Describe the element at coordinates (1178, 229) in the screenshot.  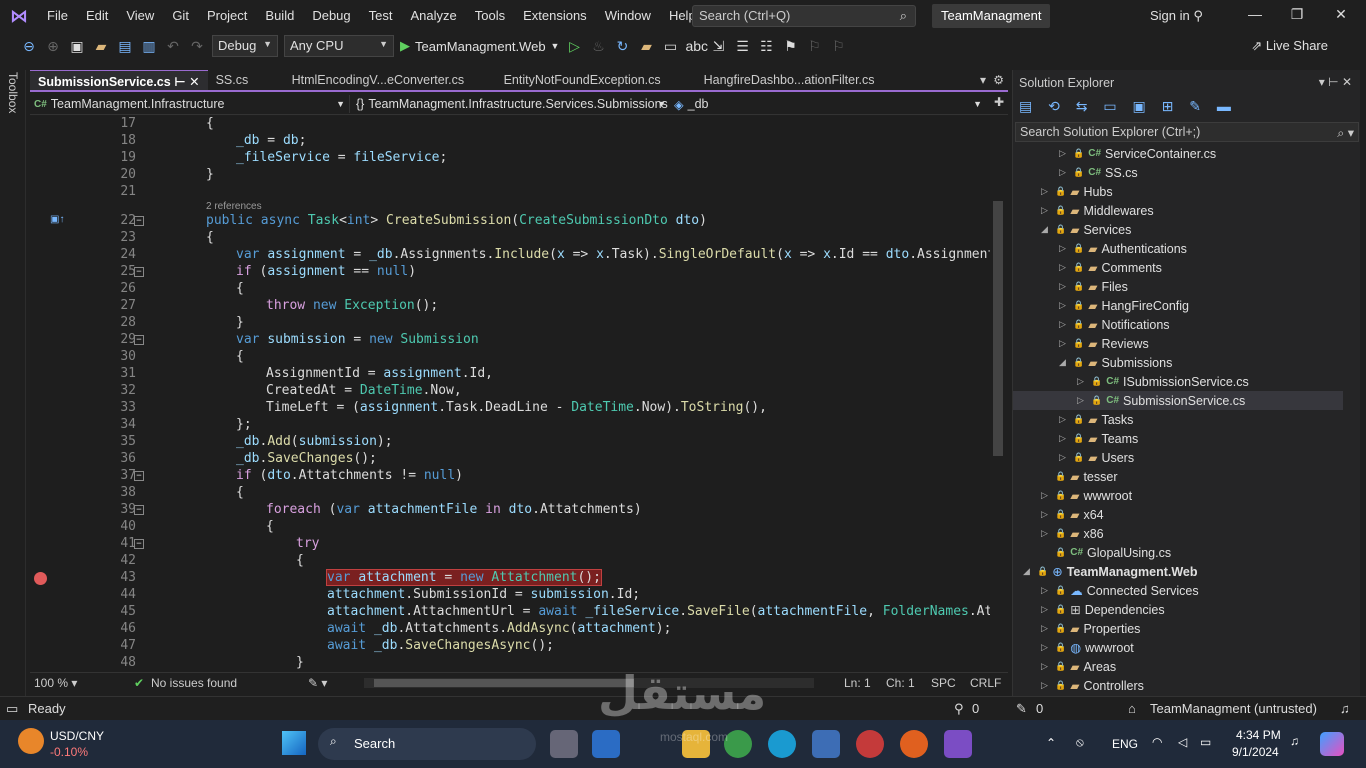
I see `tree-item: ◢ 🔒 ▰ Services` at that location.